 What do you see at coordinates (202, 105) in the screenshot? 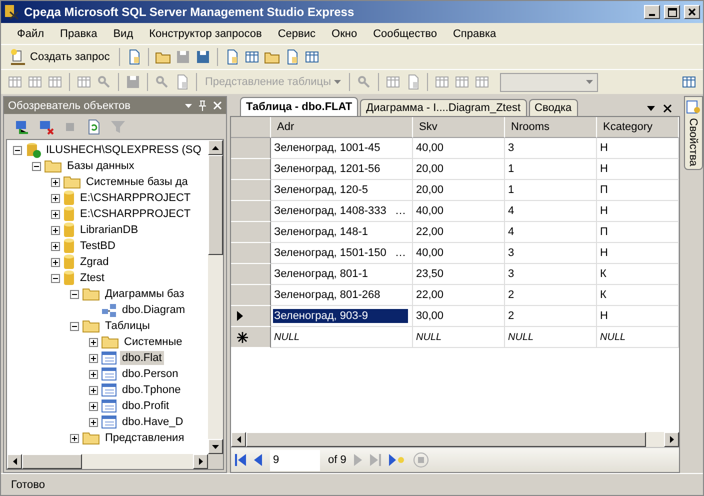
I see `pin-icon` at bounding box center [202, 105].